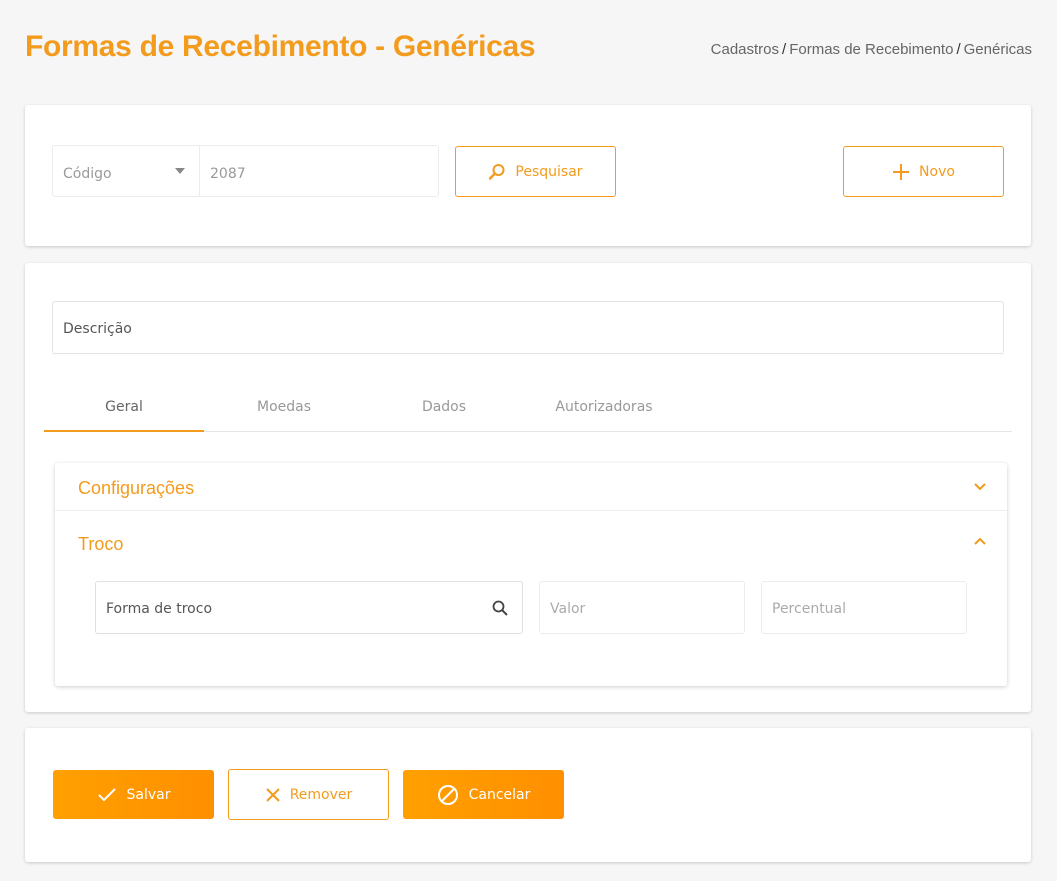 This screenshot has height=881, width=1057. Describe the element at coordinates (159, 609) in the screenshot. I see `change-method-label: Forma de troco` at that location.